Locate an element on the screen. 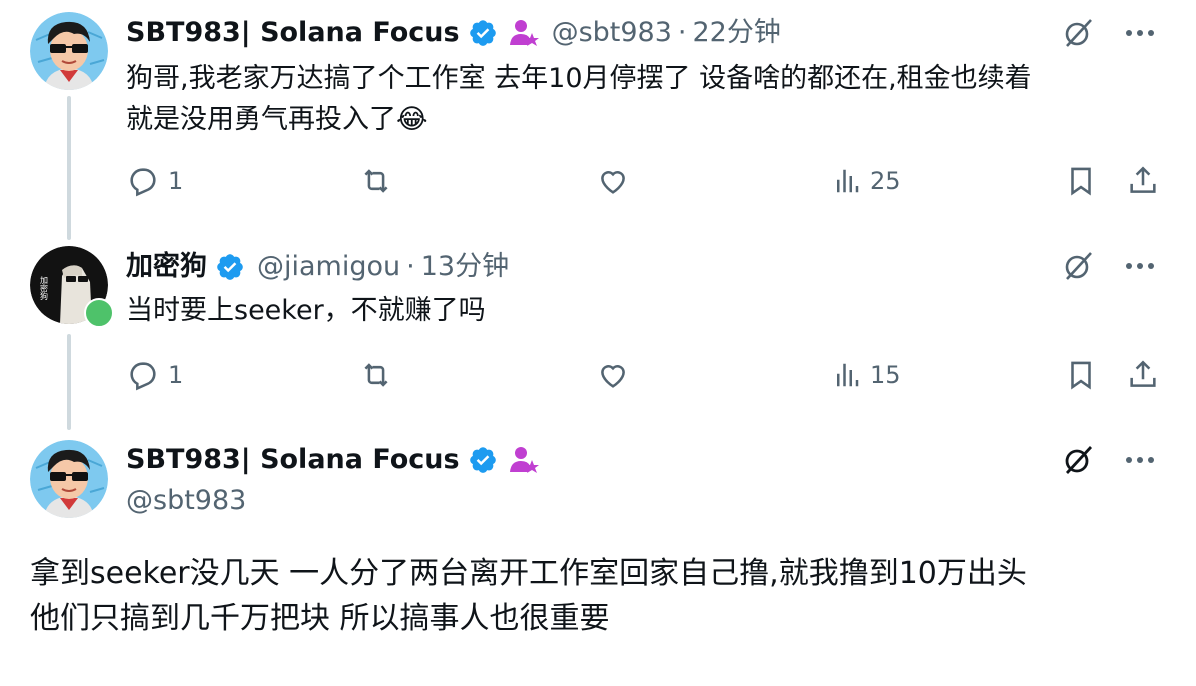  tweet-header: SBT983| Solana Focus is located at coordinates (333, 460).